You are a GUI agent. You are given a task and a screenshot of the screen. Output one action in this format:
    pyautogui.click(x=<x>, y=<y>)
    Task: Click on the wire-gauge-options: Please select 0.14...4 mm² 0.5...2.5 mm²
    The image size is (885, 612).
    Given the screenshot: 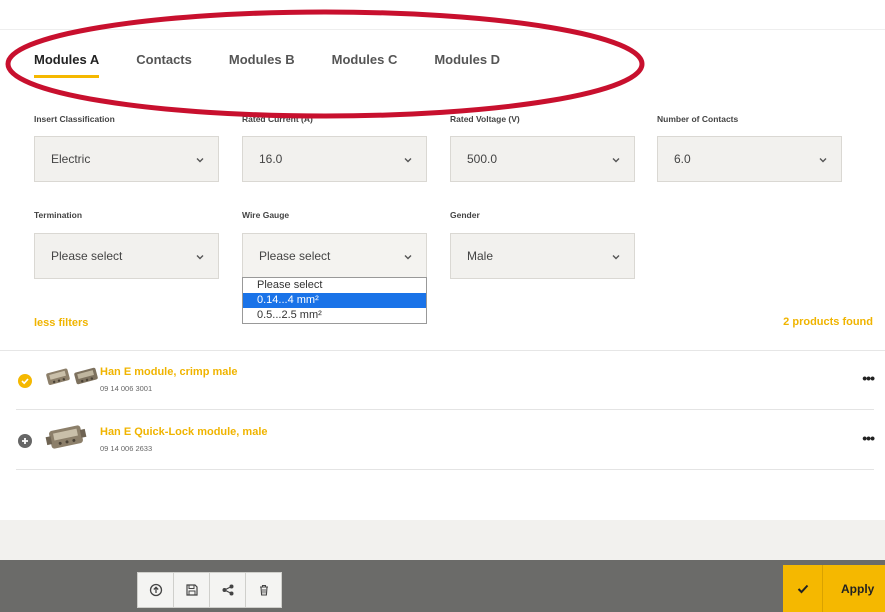 What is the action you would take?
    pyautogui.click(x=334, y=300)
    